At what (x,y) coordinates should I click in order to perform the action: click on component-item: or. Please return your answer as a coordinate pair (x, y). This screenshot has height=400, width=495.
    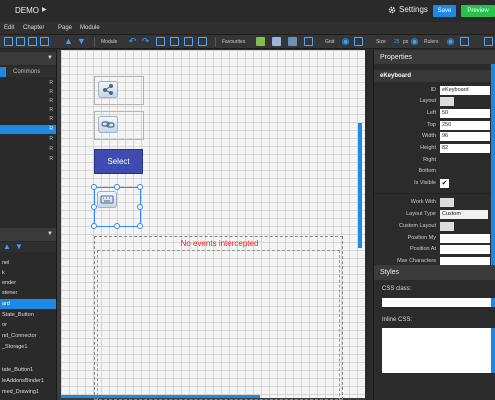
    Looking at the image, I should click on (28, 325).